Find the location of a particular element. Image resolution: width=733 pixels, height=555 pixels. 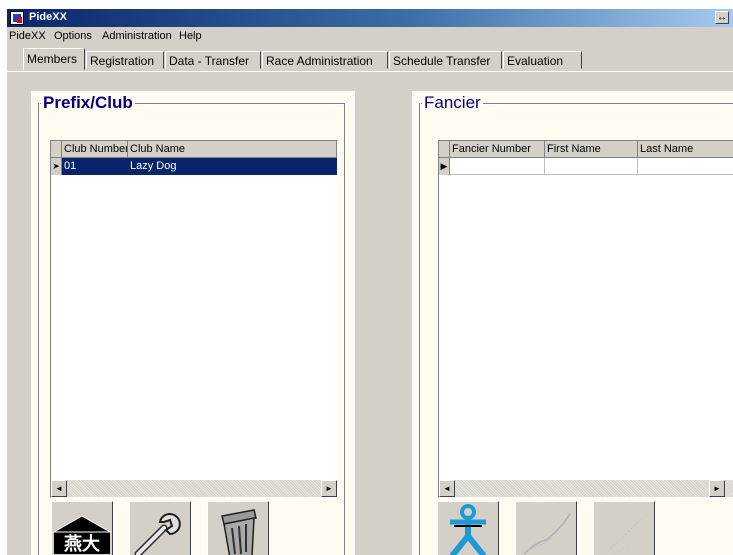

app-icon is located at coordinates (17, 18).